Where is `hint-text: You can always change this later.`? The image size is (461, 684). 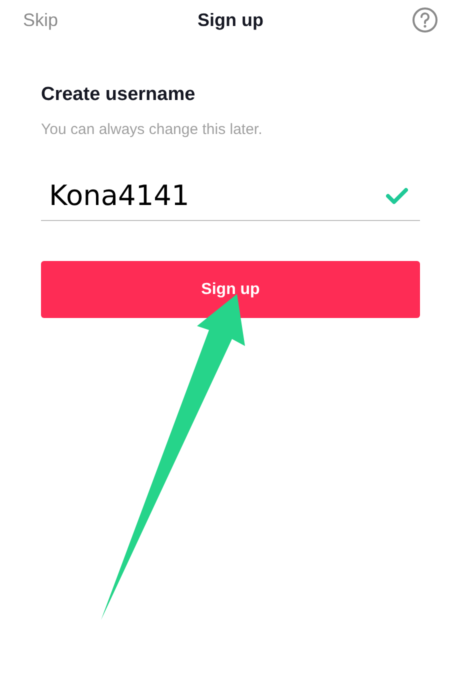
hint-text: You can always change this later. is located at coordinates (152, 130).